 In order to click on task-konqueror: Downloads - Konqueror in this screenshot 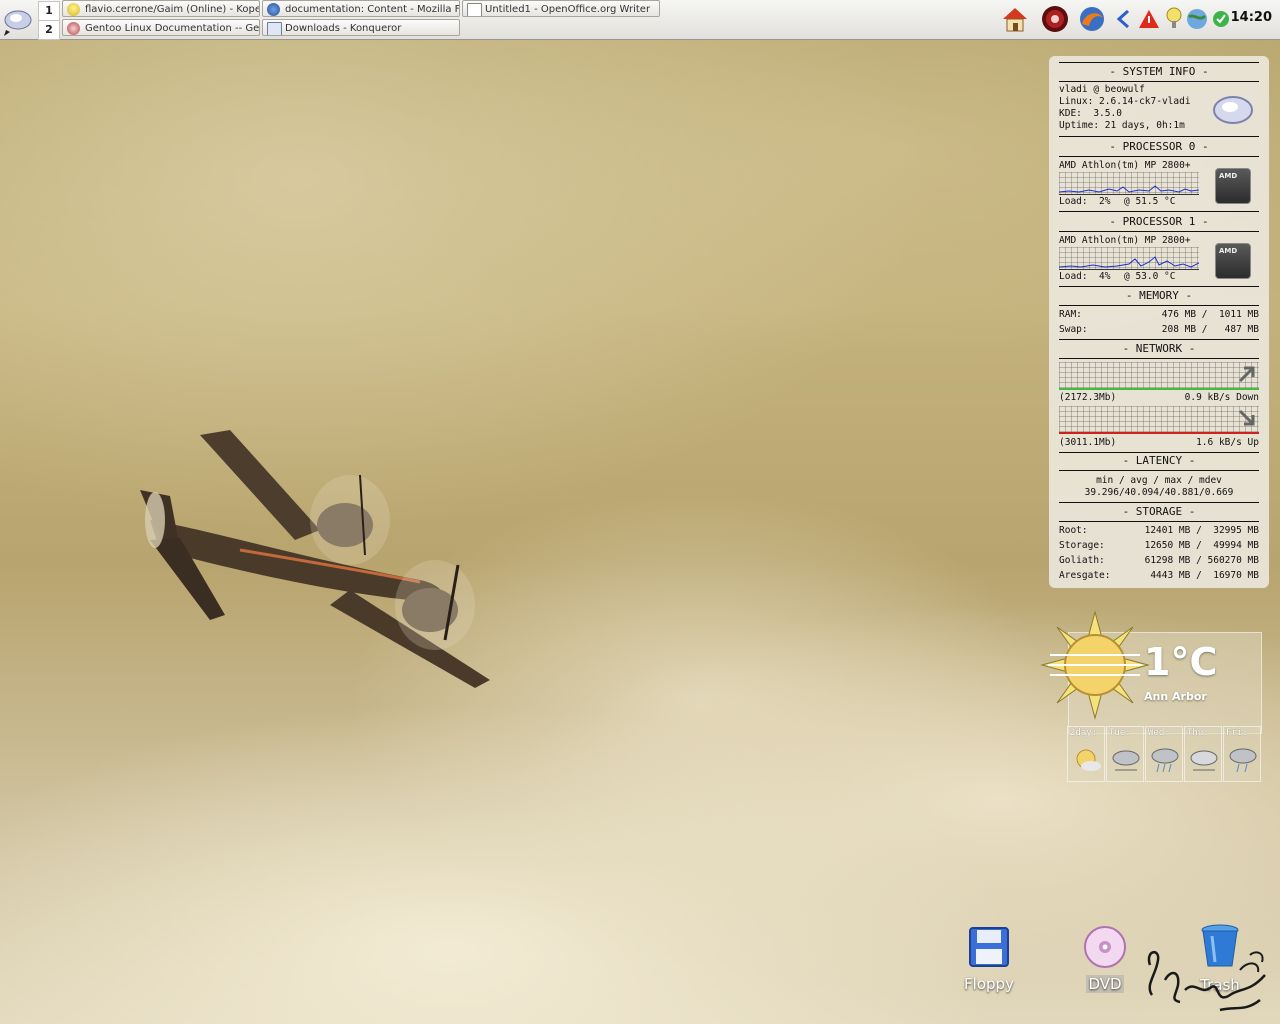, I will do `click(361, 27)`.